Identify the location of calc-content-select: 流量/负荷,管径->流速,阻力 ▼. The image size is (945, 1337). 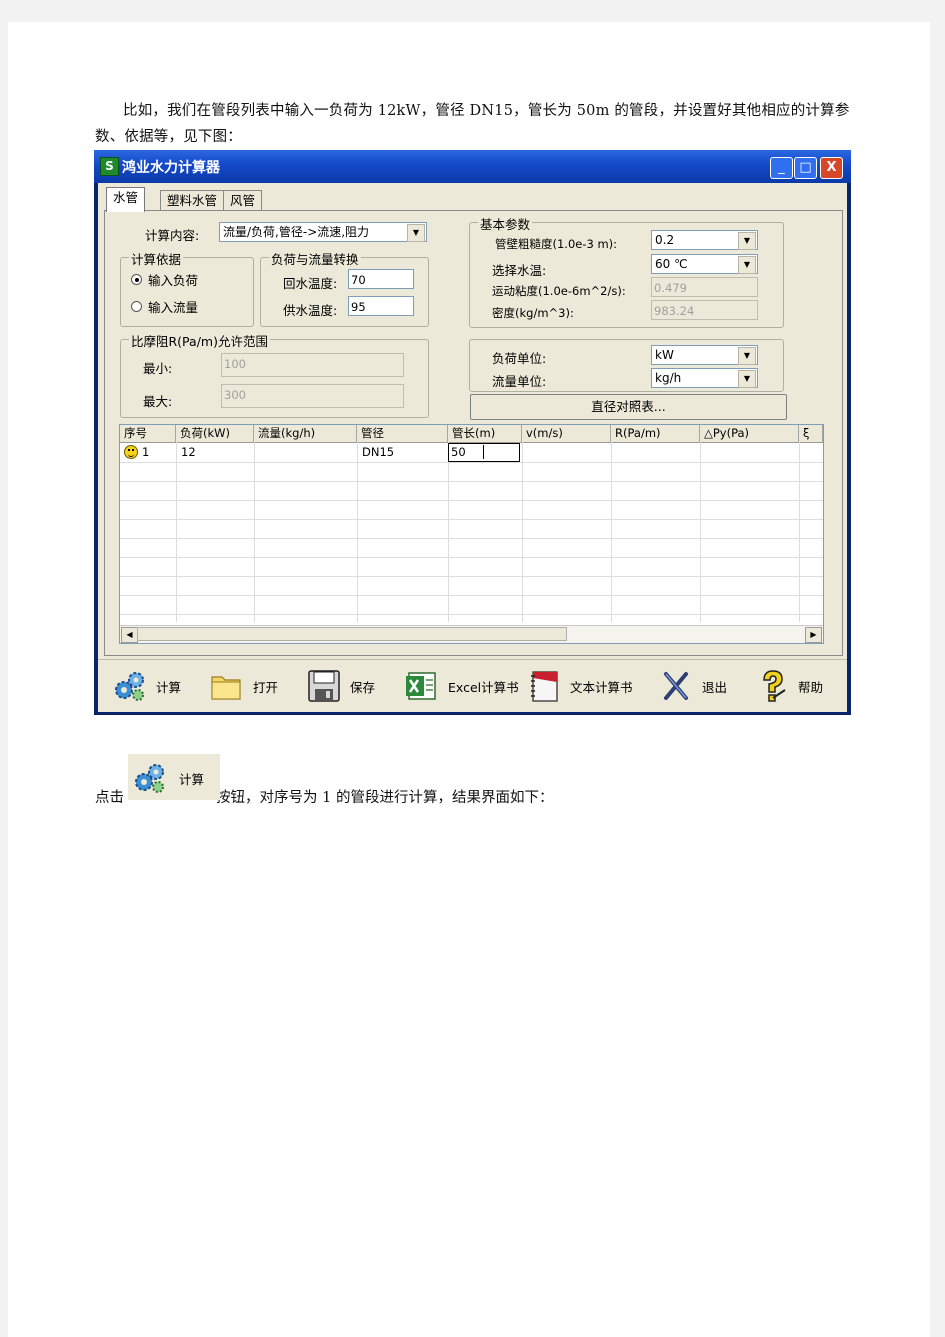
(323, 232).